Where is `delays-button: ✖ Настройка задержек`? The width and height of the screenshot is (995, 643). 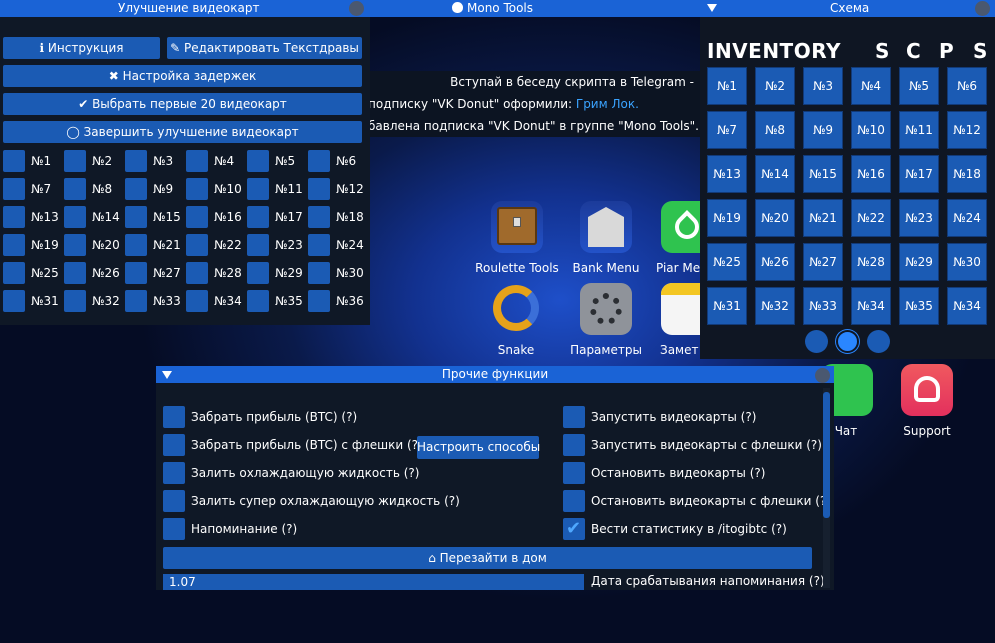
delays-button: ✖ Настройка задержек is located at coordinates (182, 76).